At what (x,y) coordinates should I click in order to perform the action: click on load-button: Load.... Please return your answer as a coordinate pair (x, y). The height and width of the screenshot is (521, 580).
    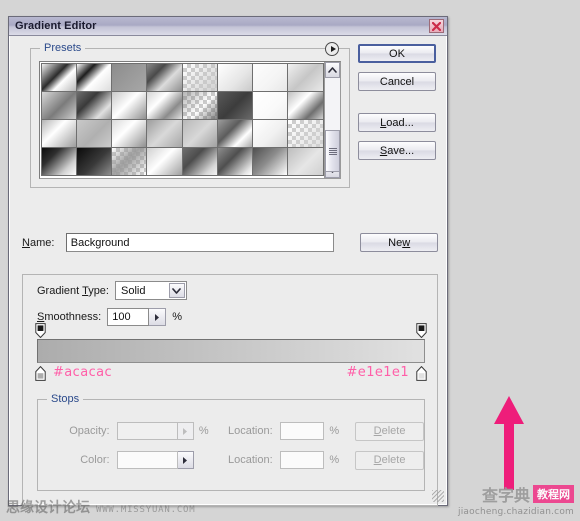
    Looking at the image, I should click on (397, 122).